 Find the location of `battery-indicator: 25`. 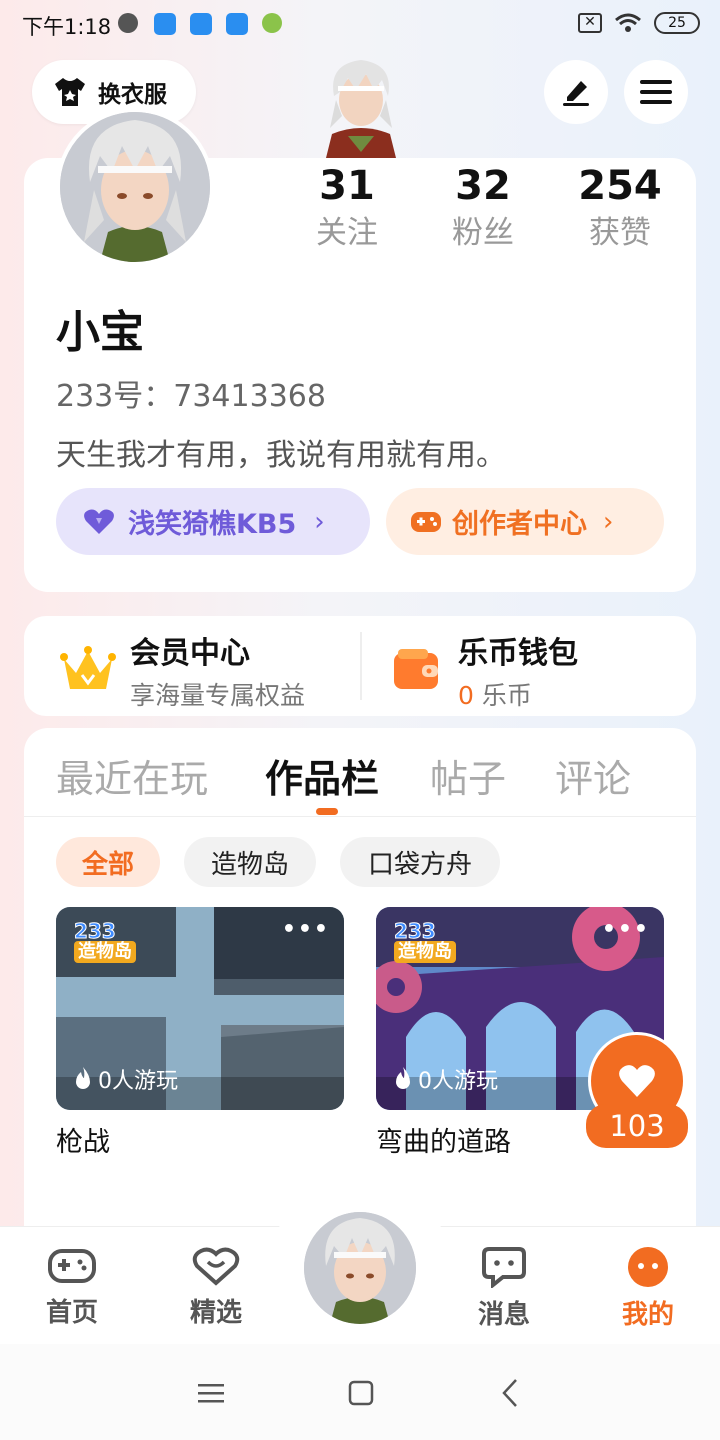

battery-indicator: 25 is located at coordinates (677, 23).